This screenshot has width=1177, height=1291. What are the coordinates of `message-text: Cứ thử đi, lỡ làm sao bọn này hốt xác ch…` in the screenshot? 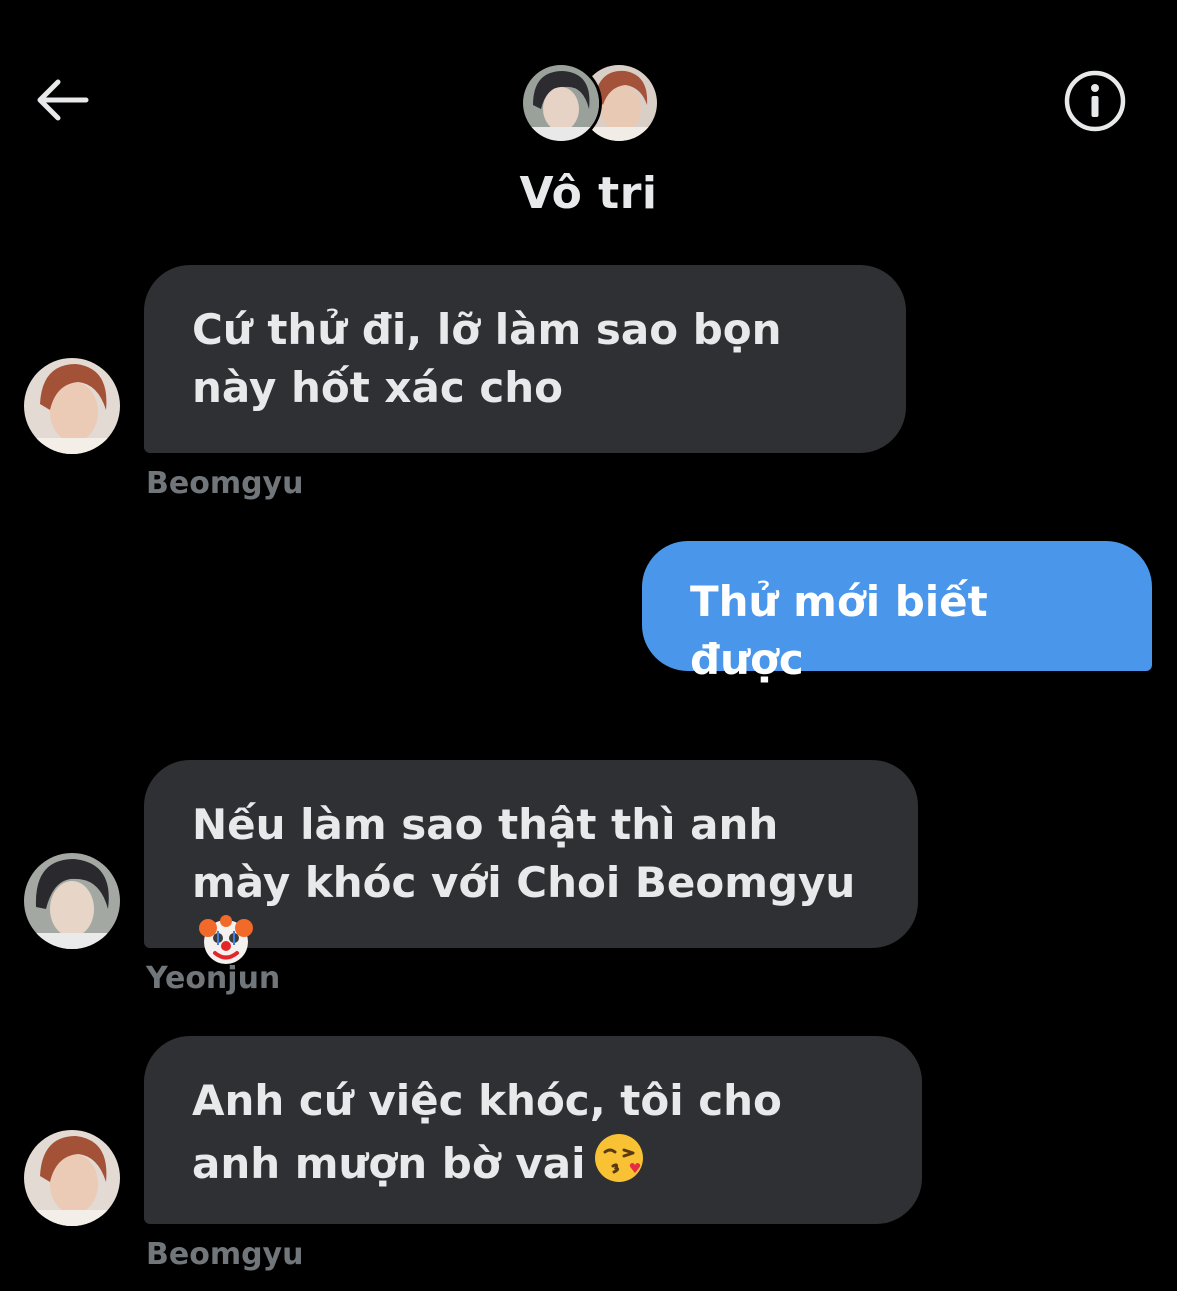 It's located at (487, 358).